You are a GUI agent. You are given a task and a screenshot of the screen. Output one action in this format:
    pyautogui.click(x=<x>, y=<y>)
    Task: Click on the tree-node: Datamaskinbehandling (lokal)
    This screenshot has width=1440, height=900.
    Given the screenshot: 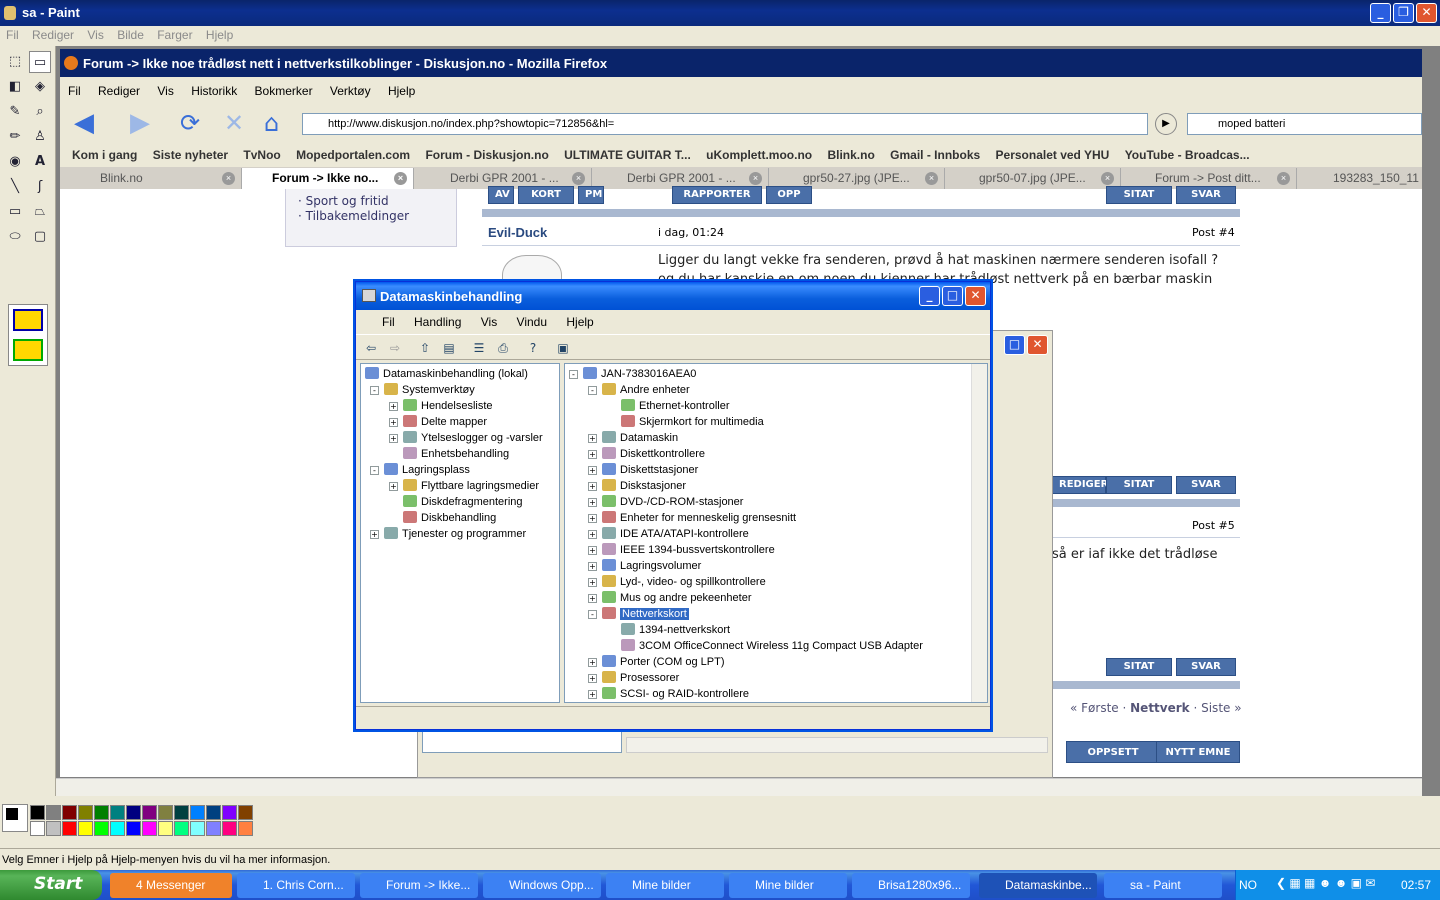 What is the action you would take?
    pyautogui.click(x=446, y=374)
    